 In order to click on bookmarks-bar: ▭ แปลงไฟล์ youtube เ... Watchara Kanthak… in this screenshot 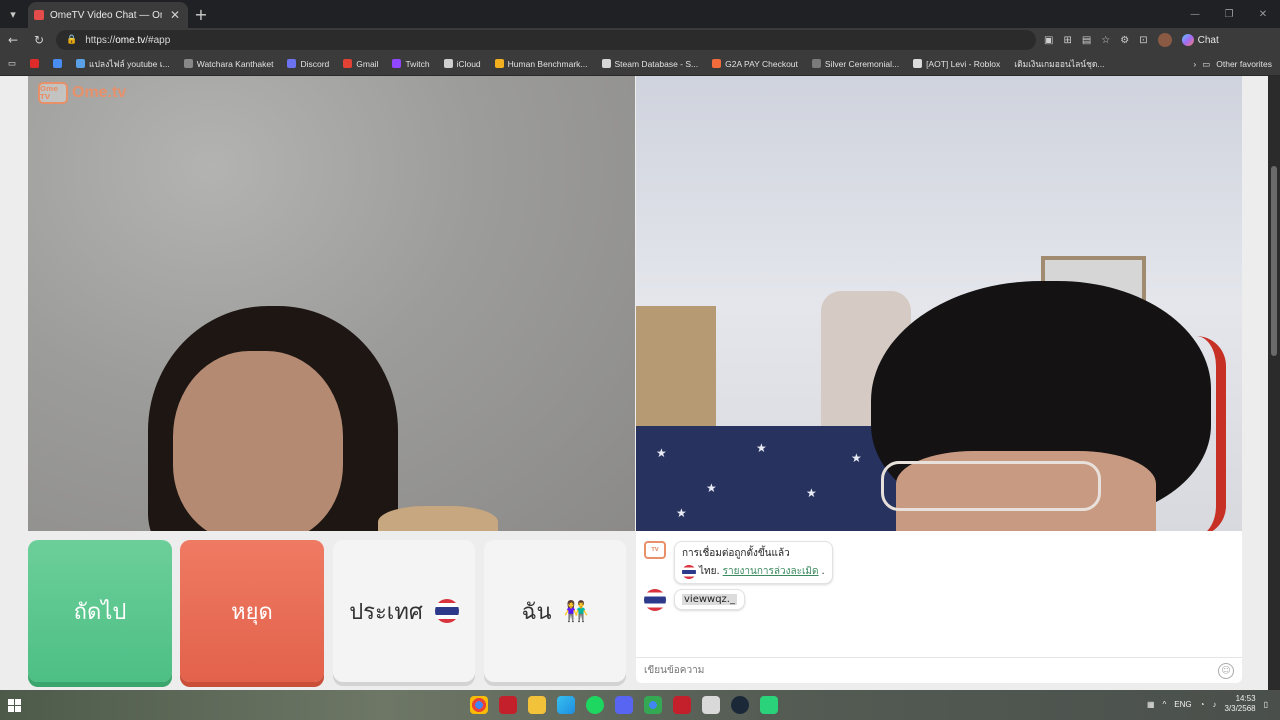, I will do `click(640, 64)`.